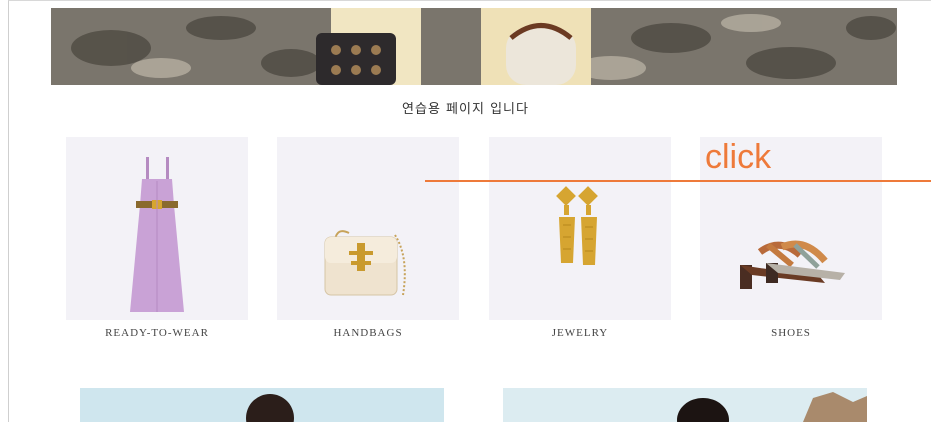  What do you see at coordinates (368, 333) in the screenshot?
I see `category-label: HANDBAGS` at bounding box center [368, 333].